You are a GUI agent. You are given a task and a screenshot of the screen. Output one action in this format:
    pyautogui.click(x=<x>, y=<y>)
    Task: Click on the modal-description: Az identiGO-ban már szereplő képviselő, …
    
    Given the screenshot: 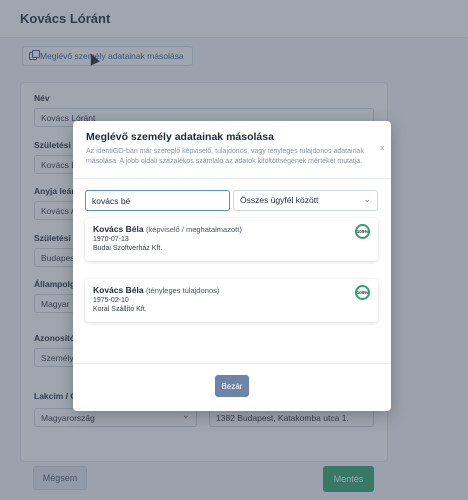 What is the action you would take?
    pyautogui.click(x=225, y=156)
    